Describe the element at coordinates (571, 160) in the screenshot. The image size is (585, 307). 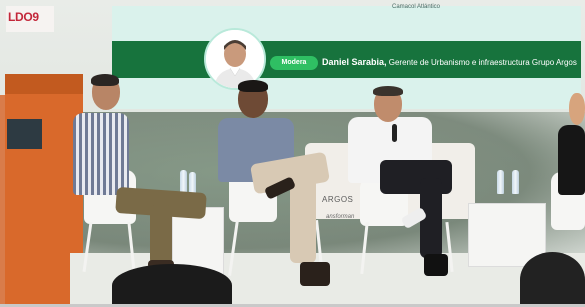
I see `panelist-far-right-outfit` at that location.